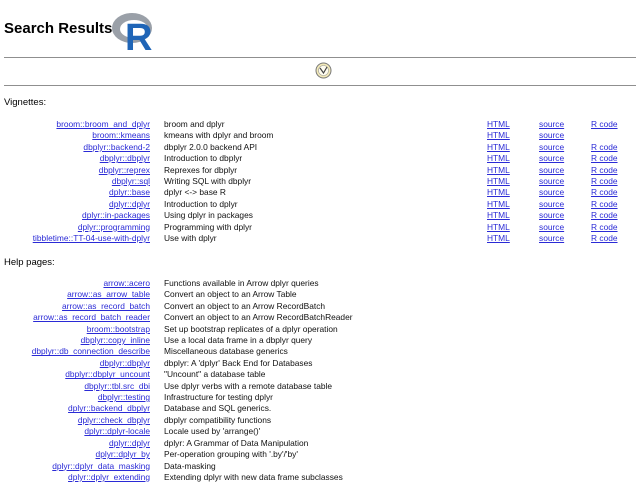 This screenshot has width=640, height=484. I want to click on help-page-link: dplyr::dplyr, so click(129, 443).